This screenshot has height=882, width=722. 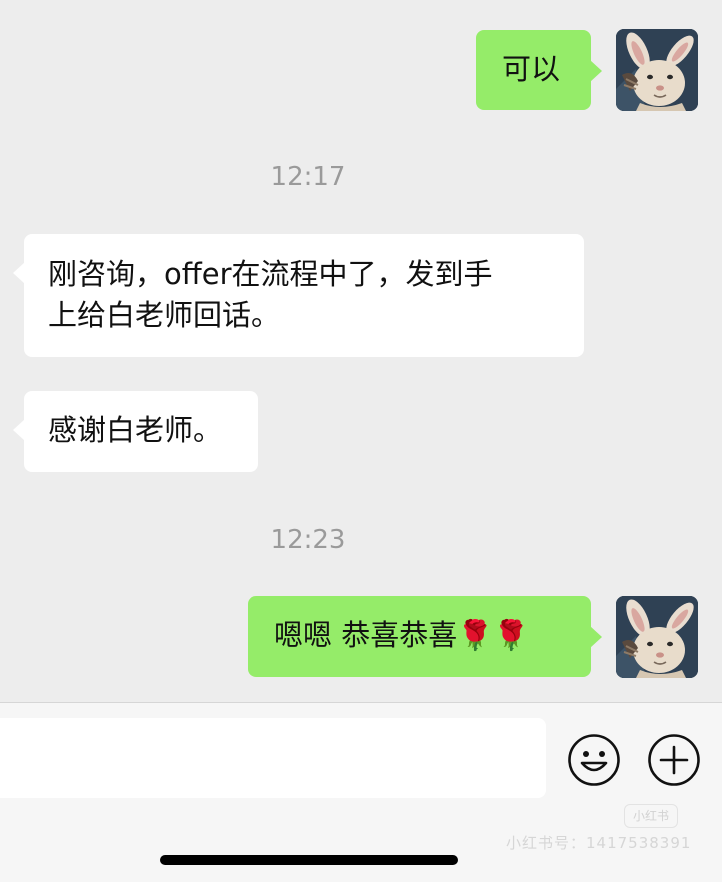 I want to click on emoji-button, so click(x=594, y=760).